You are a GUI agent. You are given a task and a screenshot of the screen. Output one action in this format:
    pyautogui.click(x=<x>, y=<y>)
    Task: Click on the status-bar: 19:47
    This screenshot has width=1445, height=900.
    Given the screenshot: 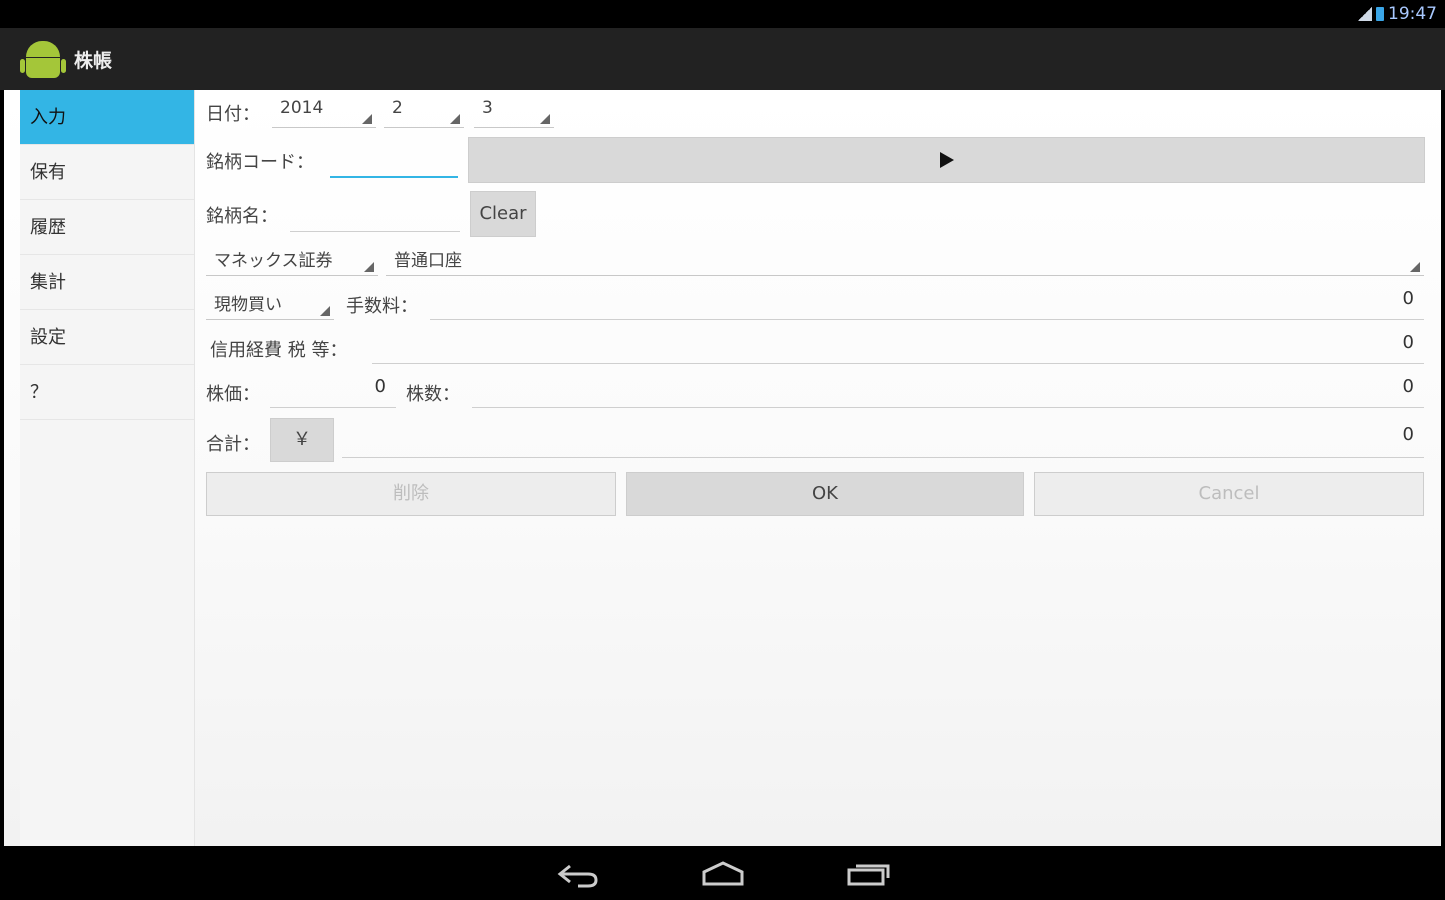 What is the action you would take?
    pyautogui.click(x=722, y=14)
    